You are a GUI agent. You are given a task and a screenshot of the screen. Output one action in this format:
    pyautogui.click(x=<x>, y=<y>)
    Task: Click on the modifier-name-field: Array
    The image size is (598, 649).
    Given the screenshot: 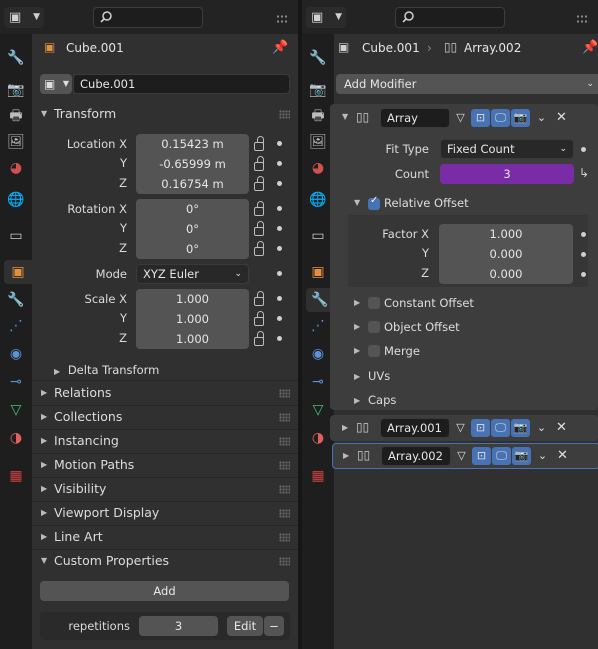 What is the action you would take?
    pyautogui.click(x=415, y=118)
    